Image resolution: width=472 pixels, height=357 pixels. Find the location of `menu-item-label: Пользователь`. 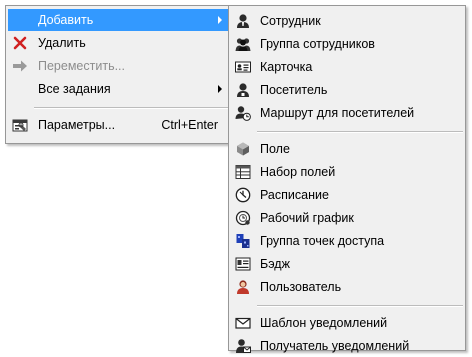

menu-item-label: Пользователь is located at coordinates (301, 287).